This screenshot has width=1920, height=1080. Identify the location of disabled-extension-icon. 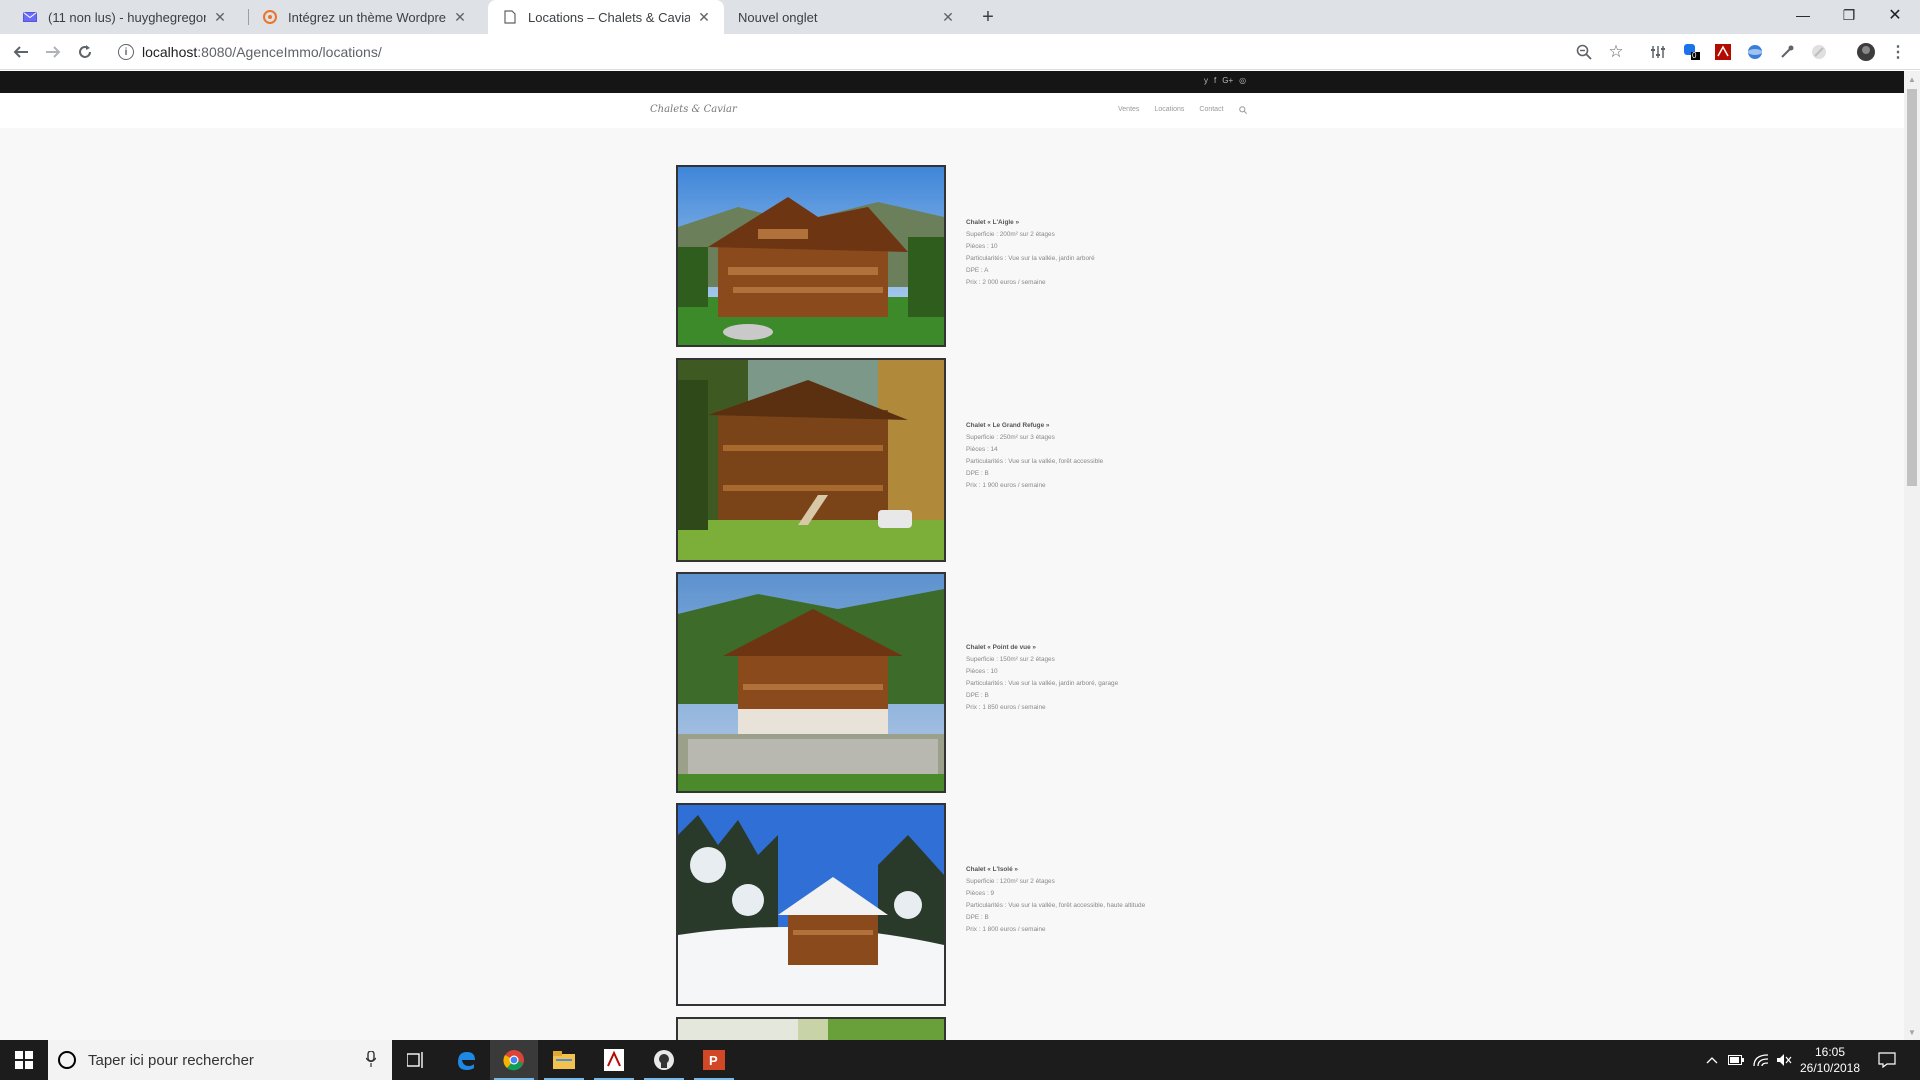
(1819, 52).